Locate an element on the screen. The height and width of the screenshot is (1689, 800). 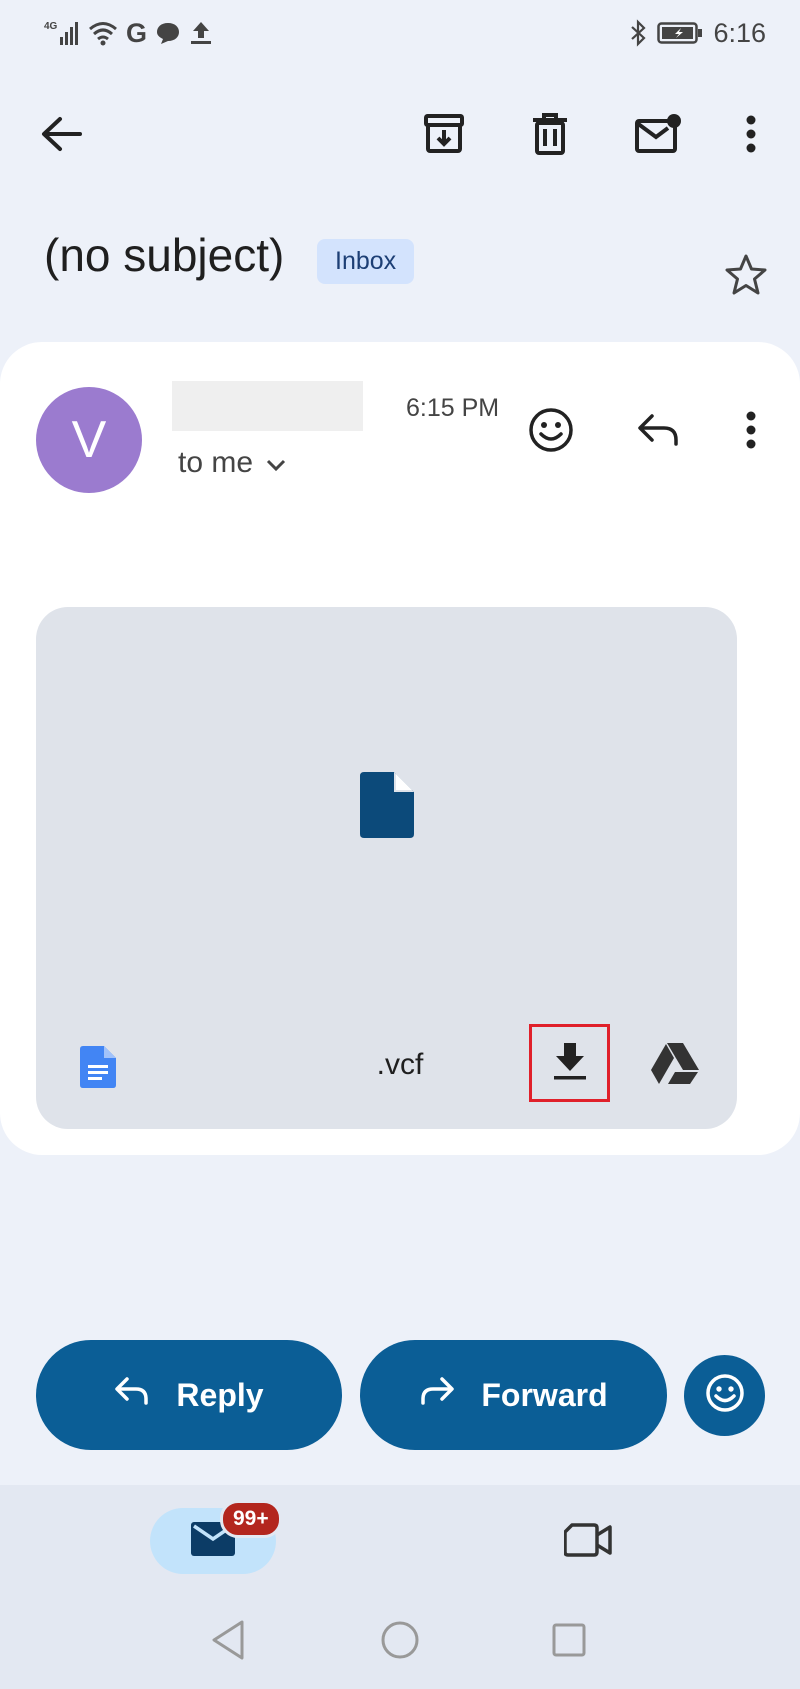
avatar-initial: V is located at coordinates (89, 440).